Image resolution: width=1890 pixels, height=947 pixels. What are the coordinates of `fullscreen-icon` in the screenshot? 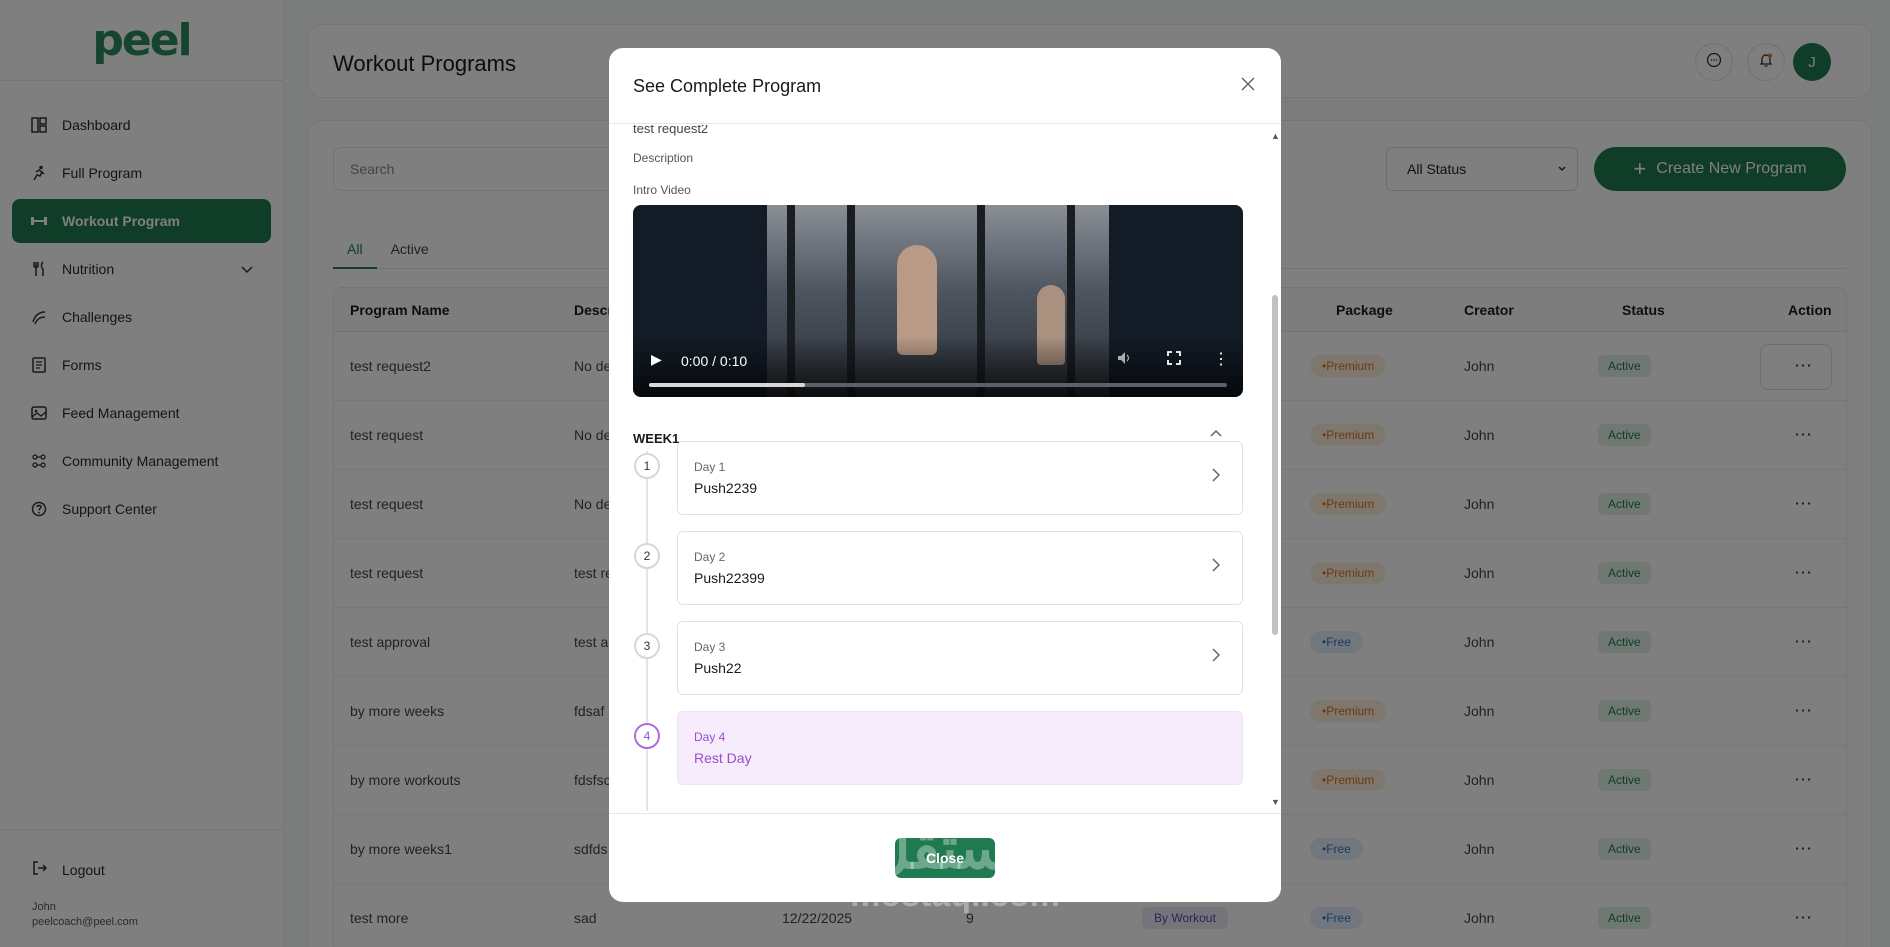 It's located at (1174, 359).